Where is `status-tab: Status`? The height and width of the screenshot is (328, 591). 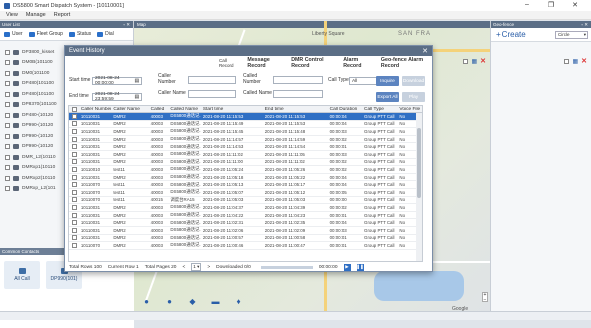 status-tab: Status is located at coordinates (79, 34).